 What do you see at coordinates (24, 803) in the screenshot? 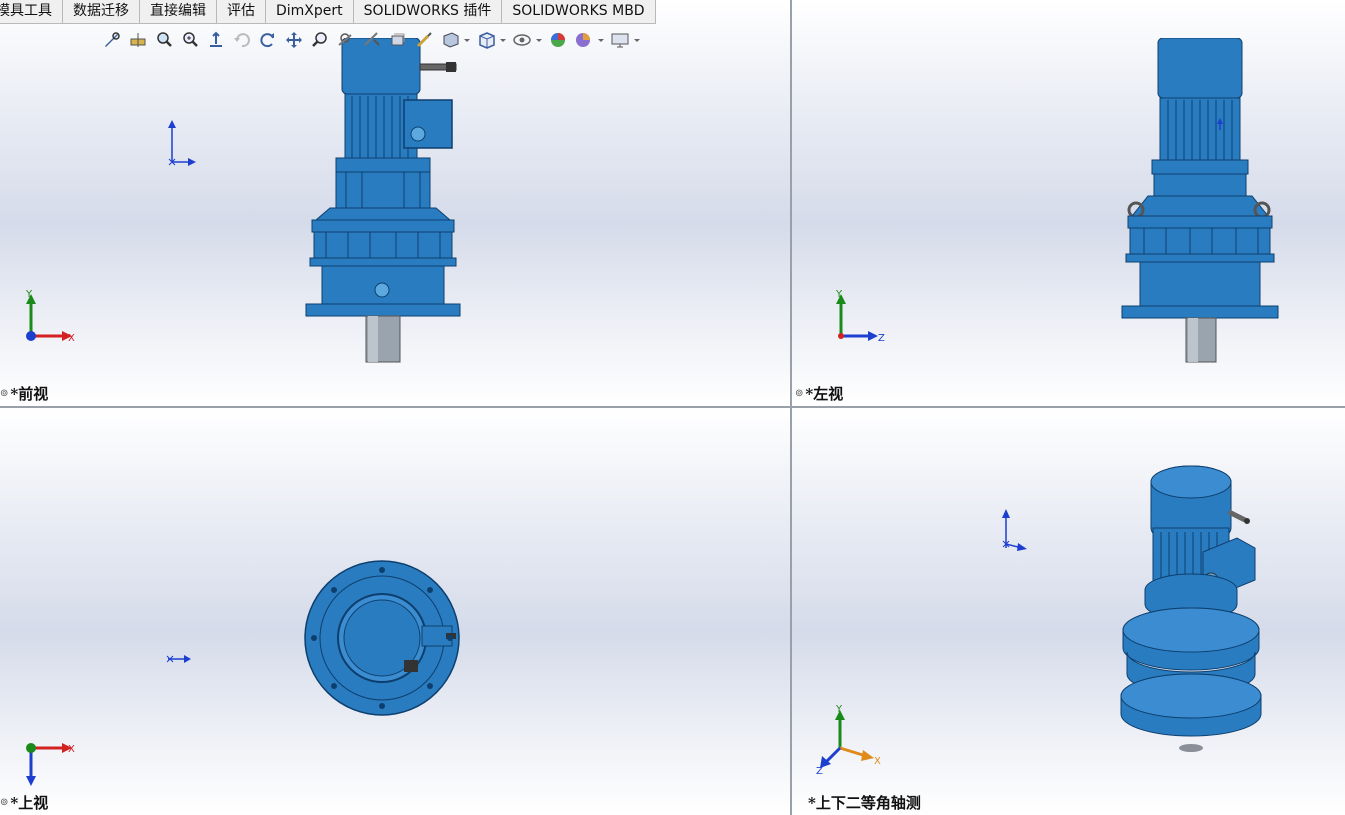
I see `viewport-label-top: ⊚ *上视` at bounding box center [24, 803].